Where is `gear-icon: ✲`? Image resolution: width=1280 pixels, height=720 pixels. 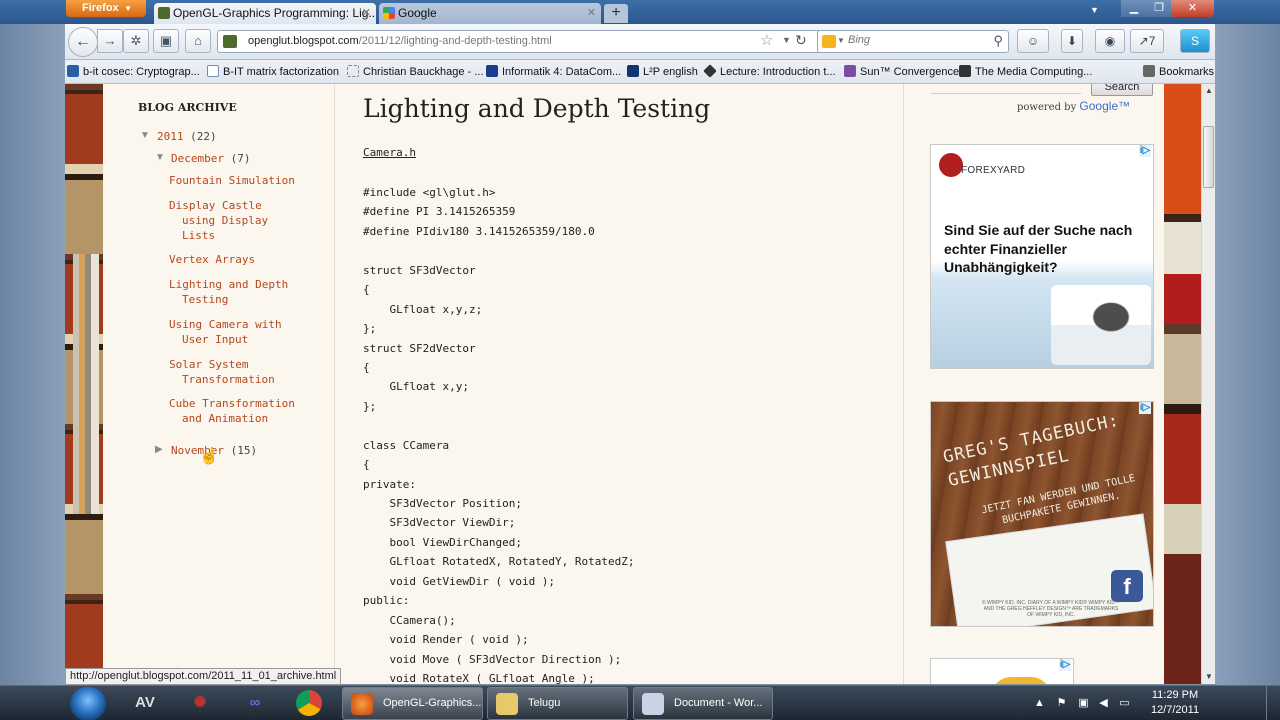 gear-icon: ✲ is located at coordinates (136, 41).